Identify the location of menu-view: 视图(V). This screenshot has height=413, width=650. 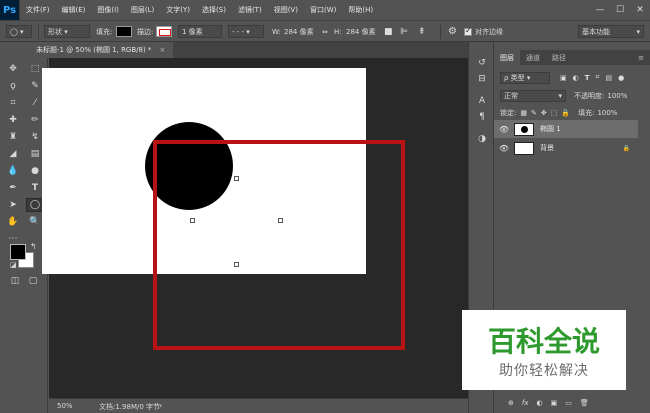
(286, 10).